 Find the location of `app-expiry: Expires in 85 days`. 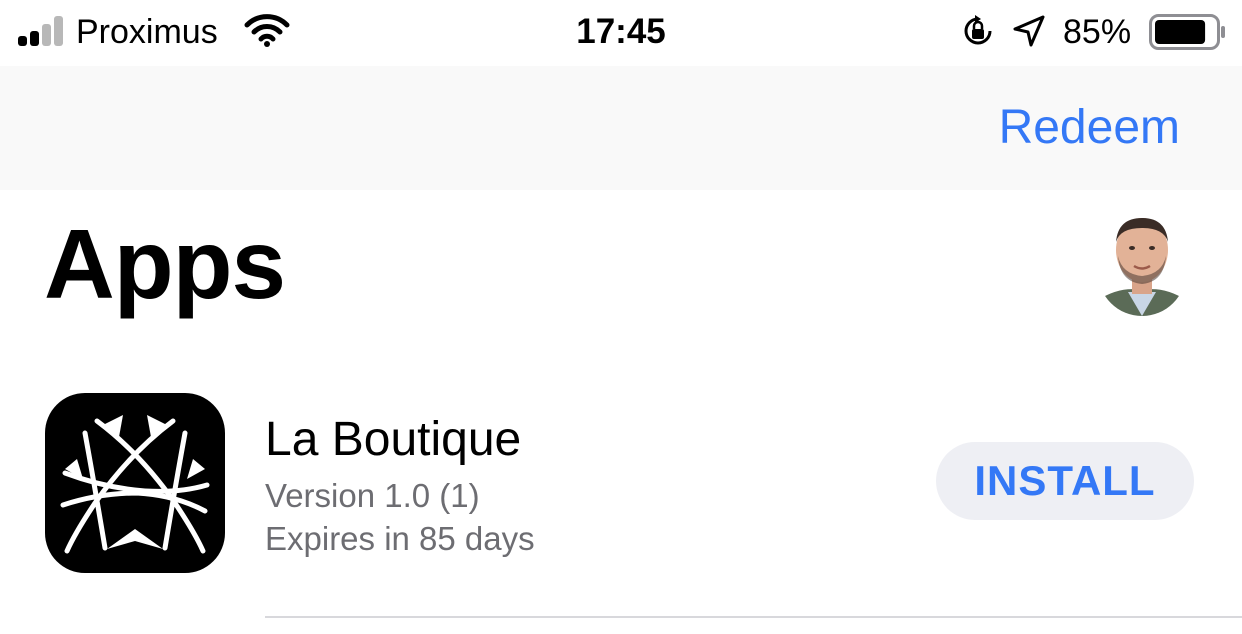

app-expiry: Expires in 85 days is located at coordinates (400, 538).